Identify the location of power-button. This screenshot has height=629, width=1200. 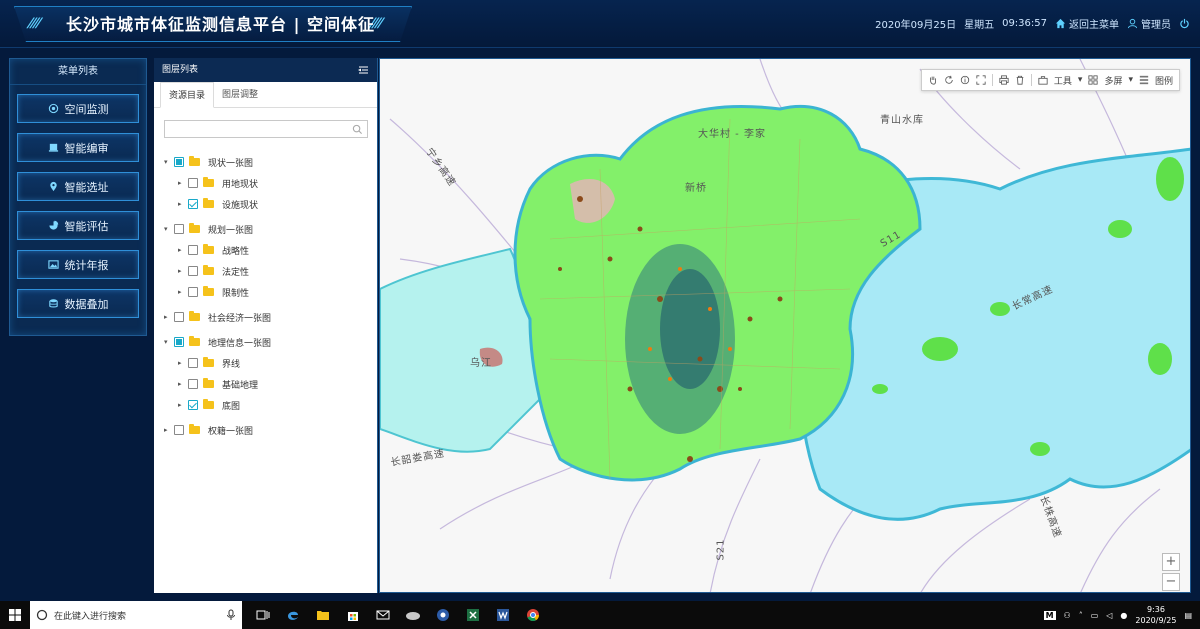
(1184, 23).